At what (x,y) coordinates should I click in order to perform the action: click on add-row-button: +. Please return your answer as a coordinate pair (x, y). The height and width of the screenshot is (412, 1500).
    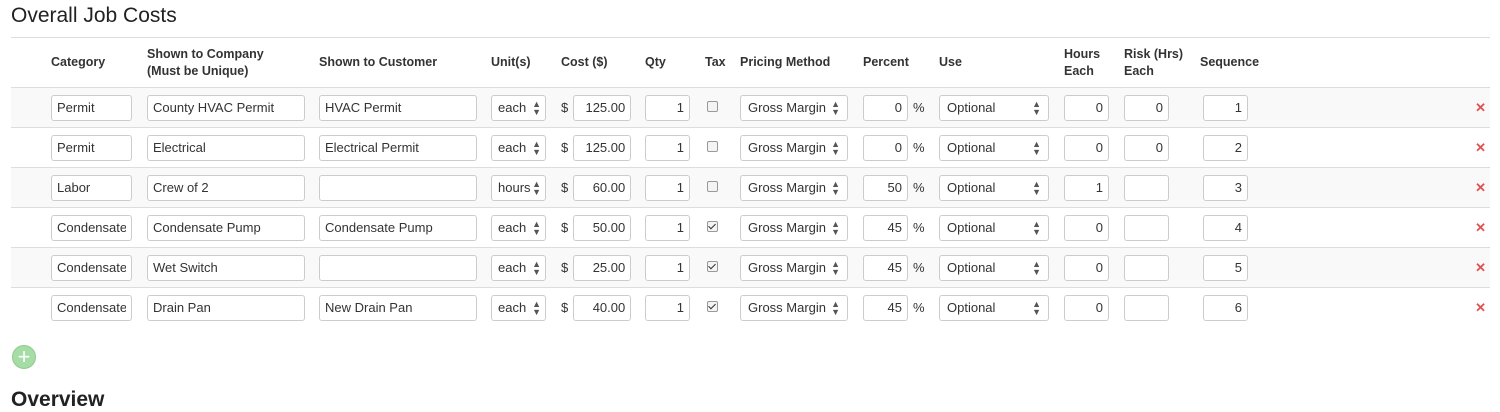
    Looking at the image, I should click on (24, 357).